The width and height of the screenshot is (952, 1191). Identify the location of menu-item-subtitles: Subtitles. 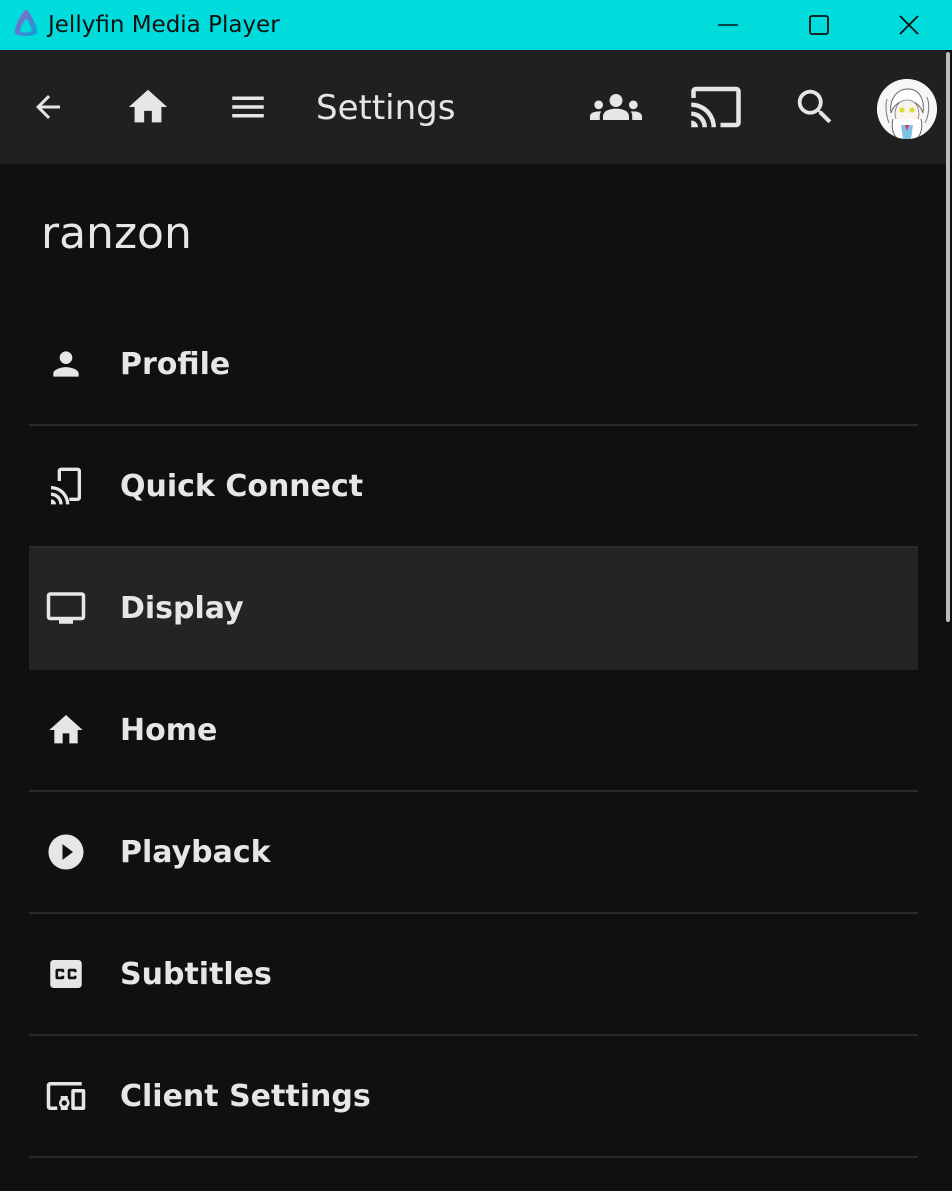
(473, 975).